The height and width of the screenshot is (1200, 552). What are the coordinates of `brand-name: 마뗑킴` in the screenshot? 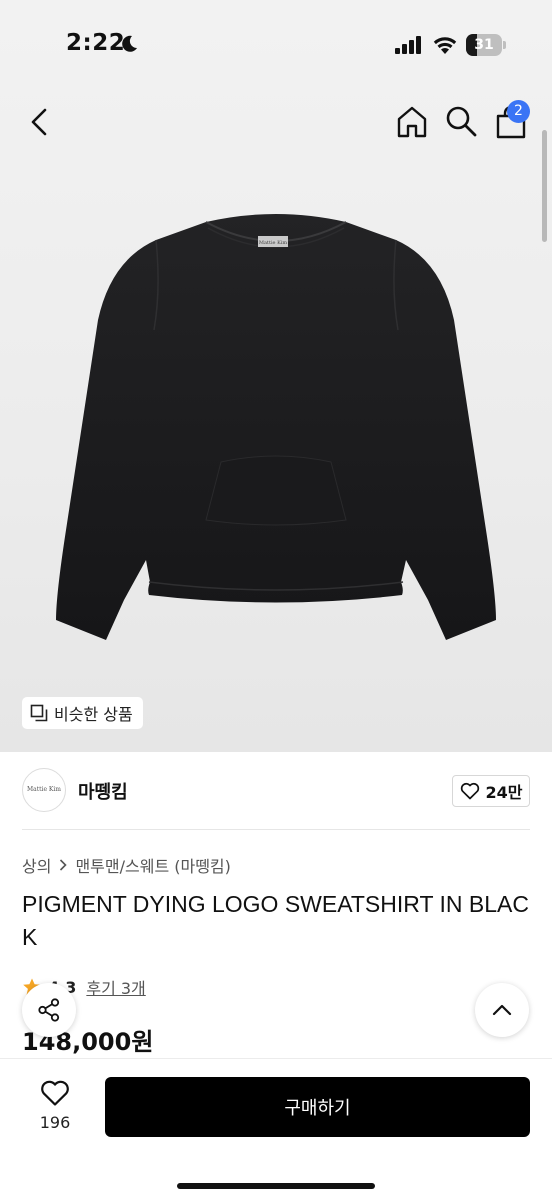 It's located at (103, 791).